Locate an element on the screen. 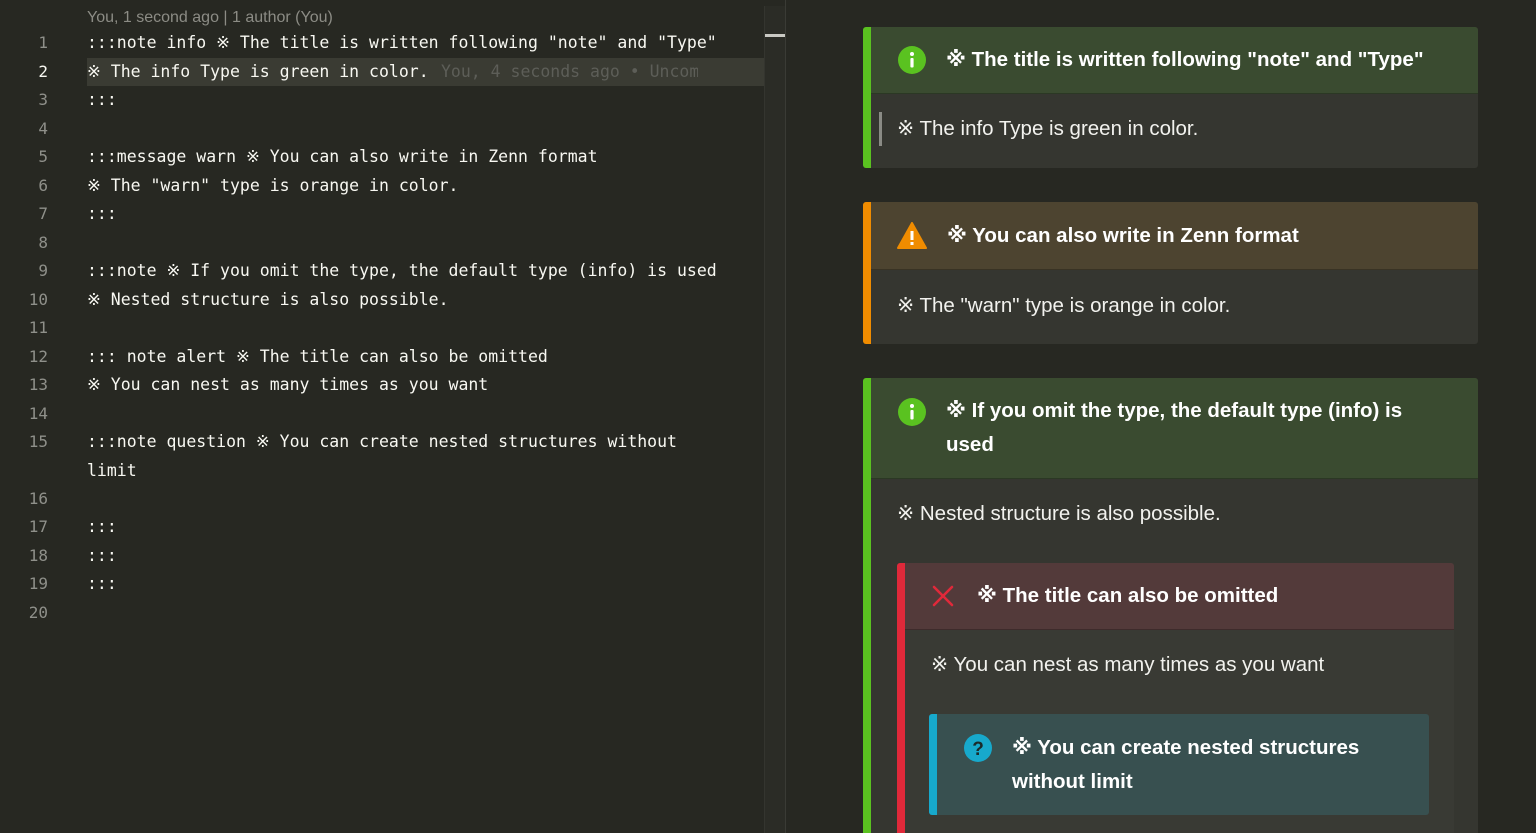 The height and width of the screenshot is (833, 1536). note-title-continued: without limit is located at coordinates (1072, 781).